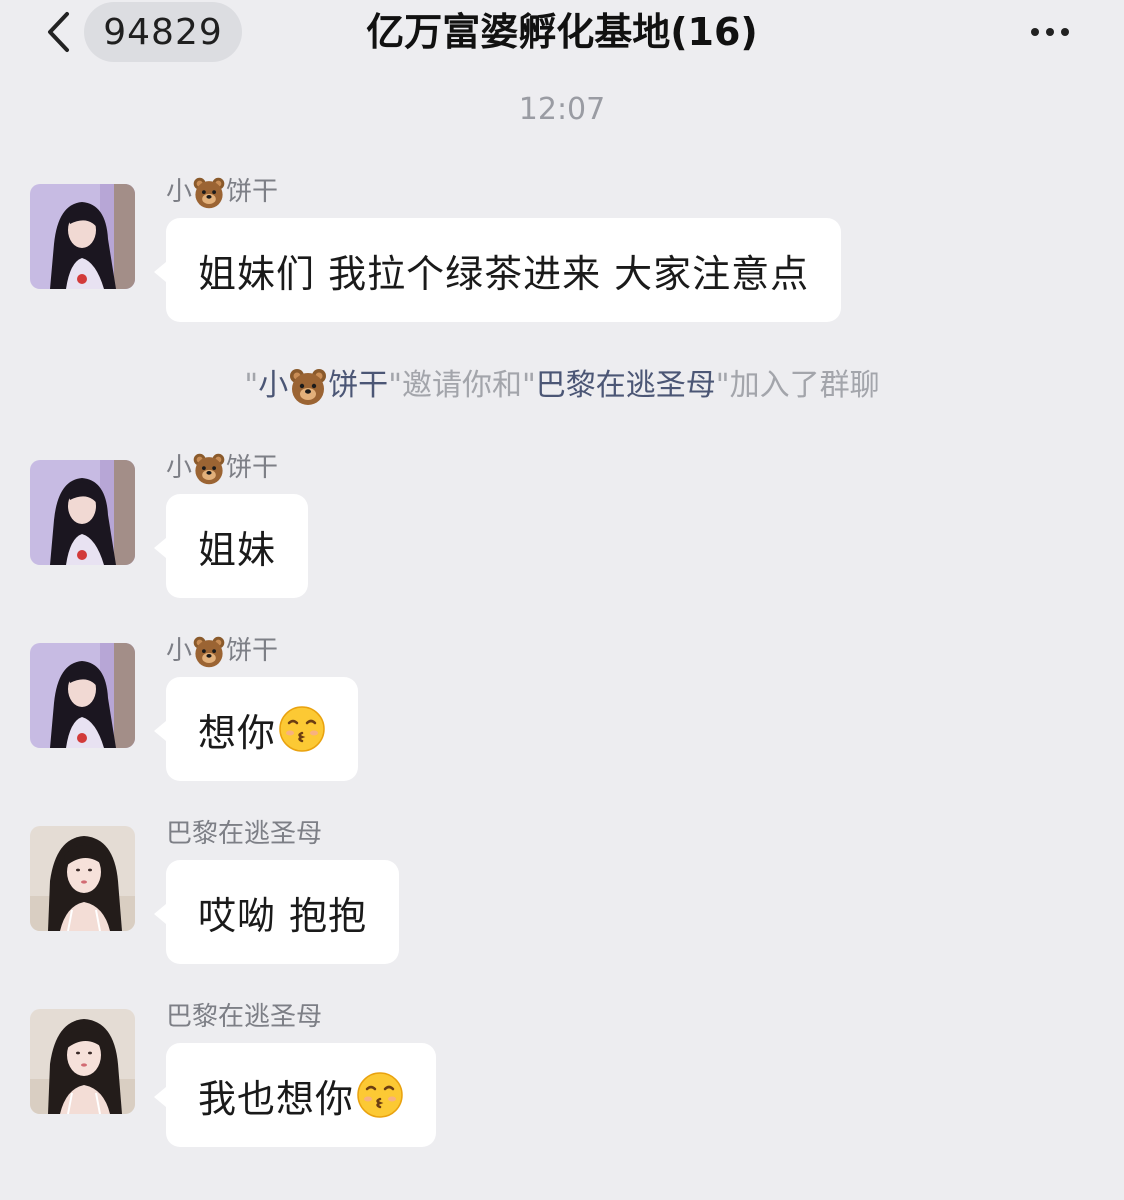 The height and width of the screenshot is (1200, 1124). What do you see at coordinates (283, 915) in the screenshot?
I see `message-text: 哎呦 抱抱` at bounding box center [283, 915].